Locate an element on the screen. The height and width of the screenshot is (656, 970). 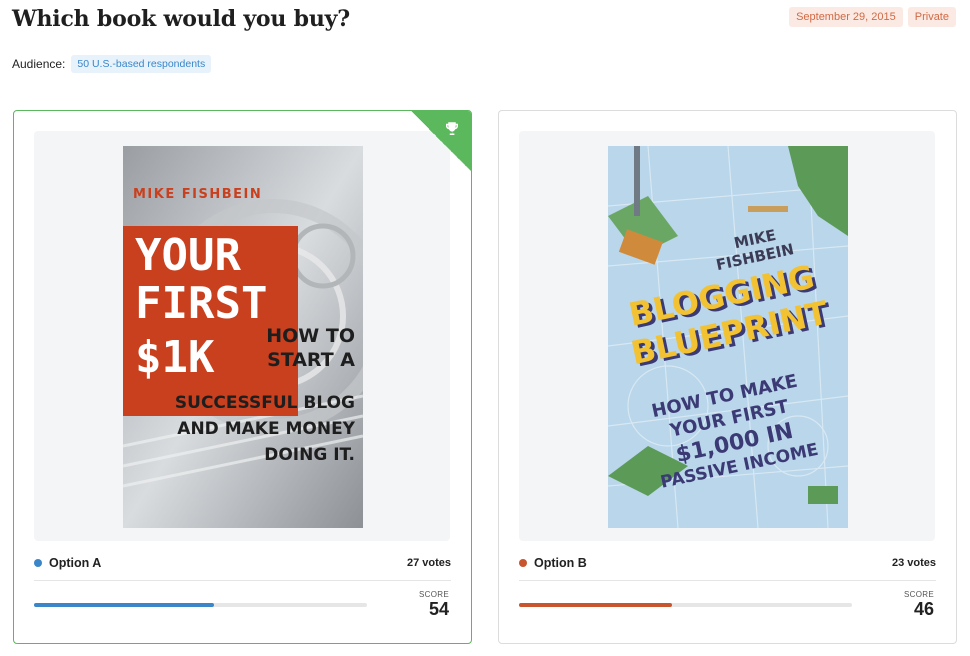
option-a-name: Option A is located at coordinates (75, 563).